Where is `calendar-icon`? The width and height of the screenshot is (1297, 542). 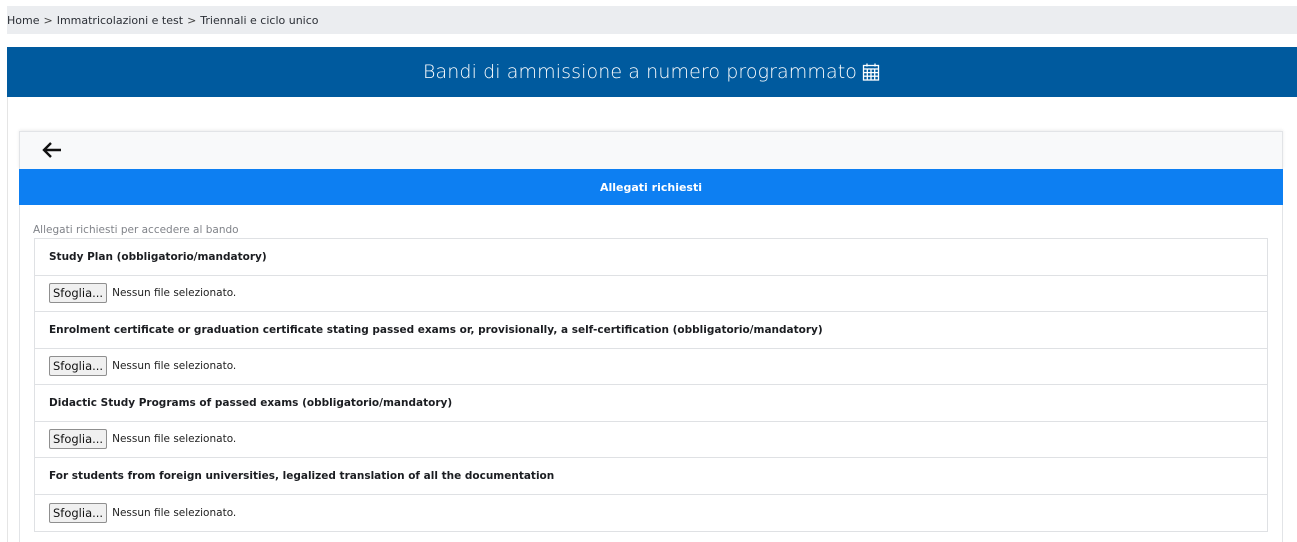 calendar-icon is located at coordinates (871, 72).